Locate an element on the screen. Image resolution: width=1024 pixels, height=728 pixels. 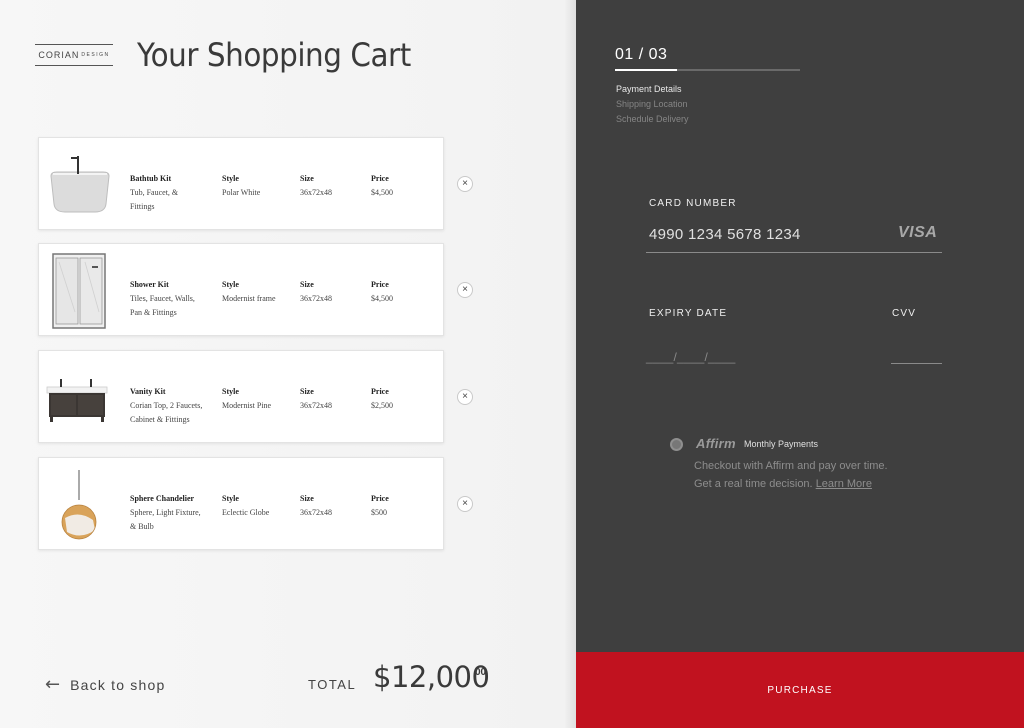
purchase-button: PURCHASE is located at coordinates (800, 690).